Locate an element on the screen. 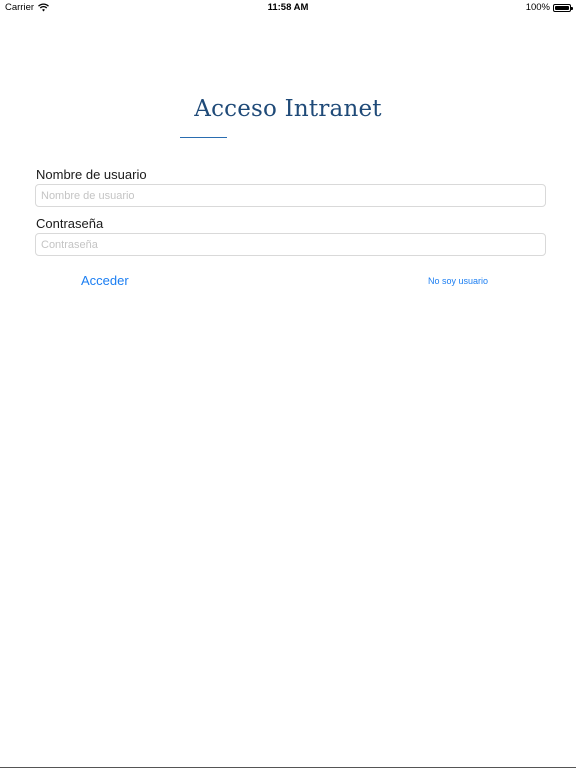 The image size is (576, 768). status-right: 100% is located at coordinates (549, 7).